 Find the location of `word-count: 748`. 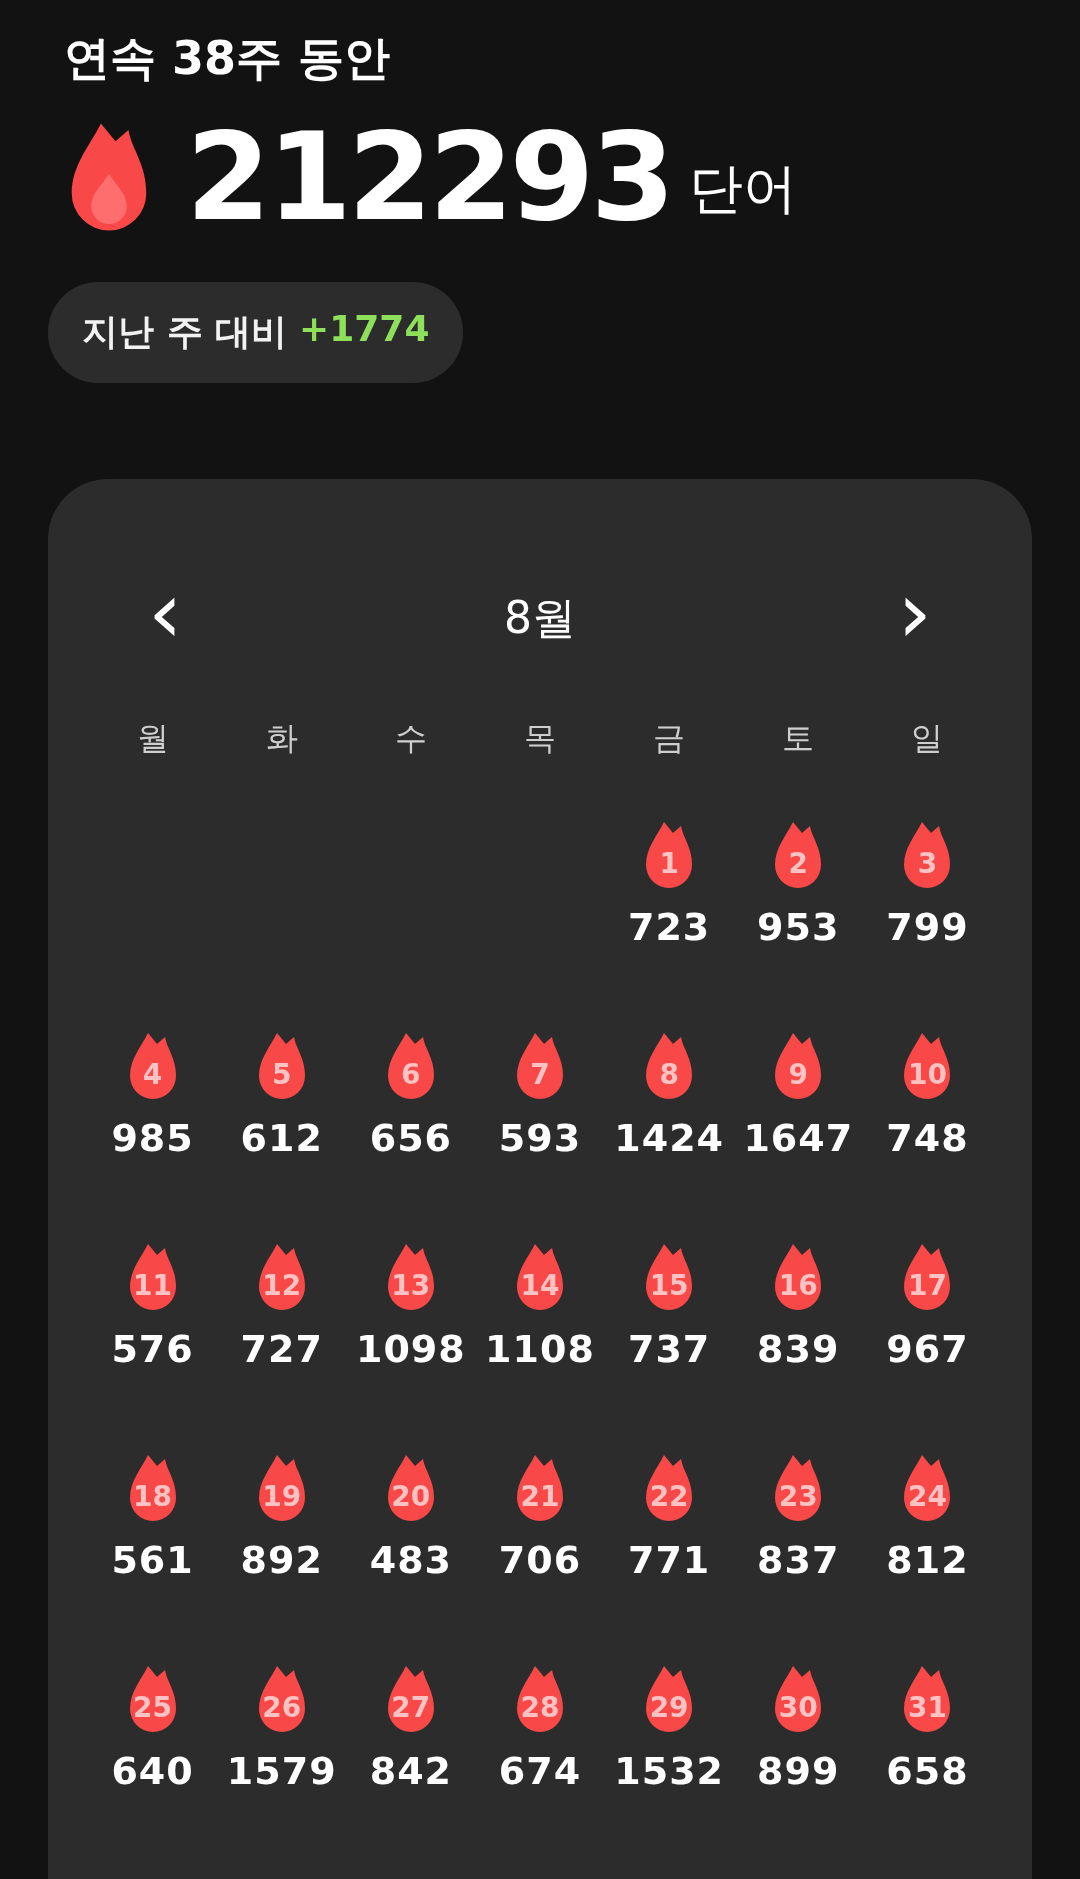

word-count: 748 is located at coordinates (927, 1138).